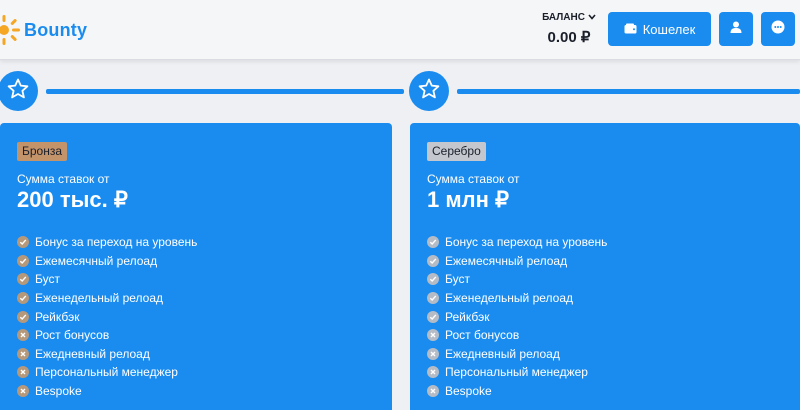  I want to click on profile-button, so click(736, 29).